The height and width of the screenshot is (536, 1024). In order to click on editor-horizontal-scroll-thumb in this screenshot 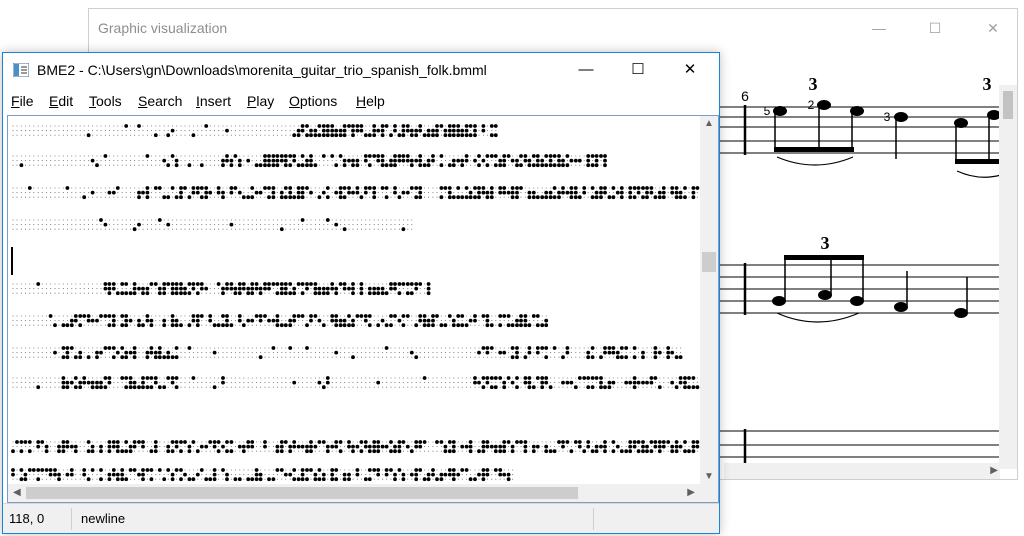, I will do `click(302, 493)`.